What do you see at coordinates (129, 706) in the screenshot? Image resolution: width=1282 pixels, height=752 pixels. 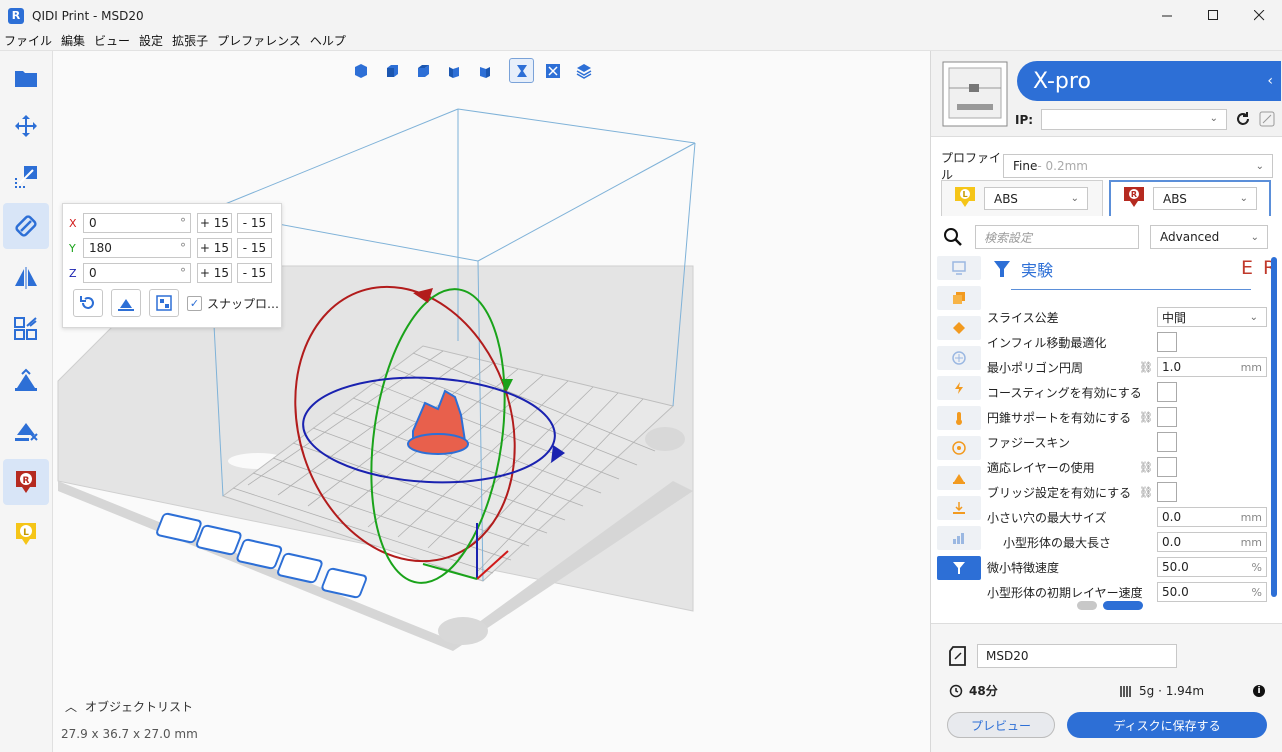 I see `object-list-toggle: ︿ オブジェクトリスト` at bounding box center [129, 706].